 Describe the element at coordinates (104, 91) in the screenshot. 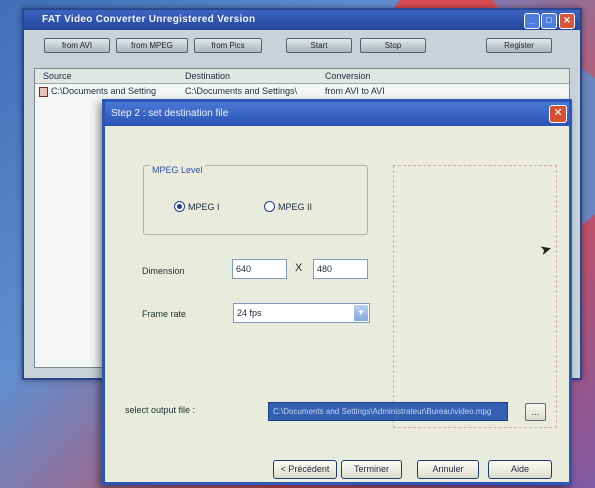

I see `row-source: C:\Documents and Setting` at that location.